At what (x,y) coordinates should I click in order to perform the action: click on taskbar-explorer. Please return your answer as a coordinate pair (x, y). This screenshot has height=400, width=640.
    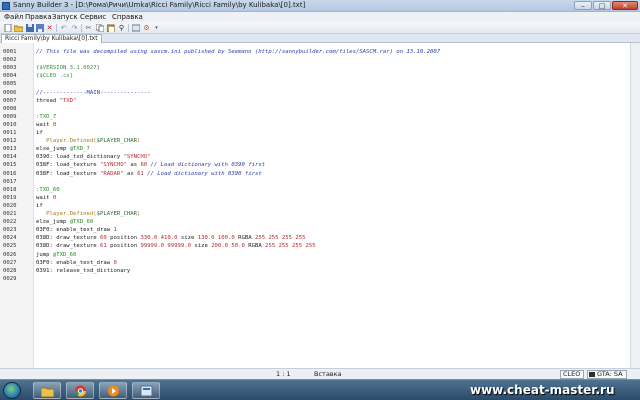
    Looking at the image, I should click on (47, 390).